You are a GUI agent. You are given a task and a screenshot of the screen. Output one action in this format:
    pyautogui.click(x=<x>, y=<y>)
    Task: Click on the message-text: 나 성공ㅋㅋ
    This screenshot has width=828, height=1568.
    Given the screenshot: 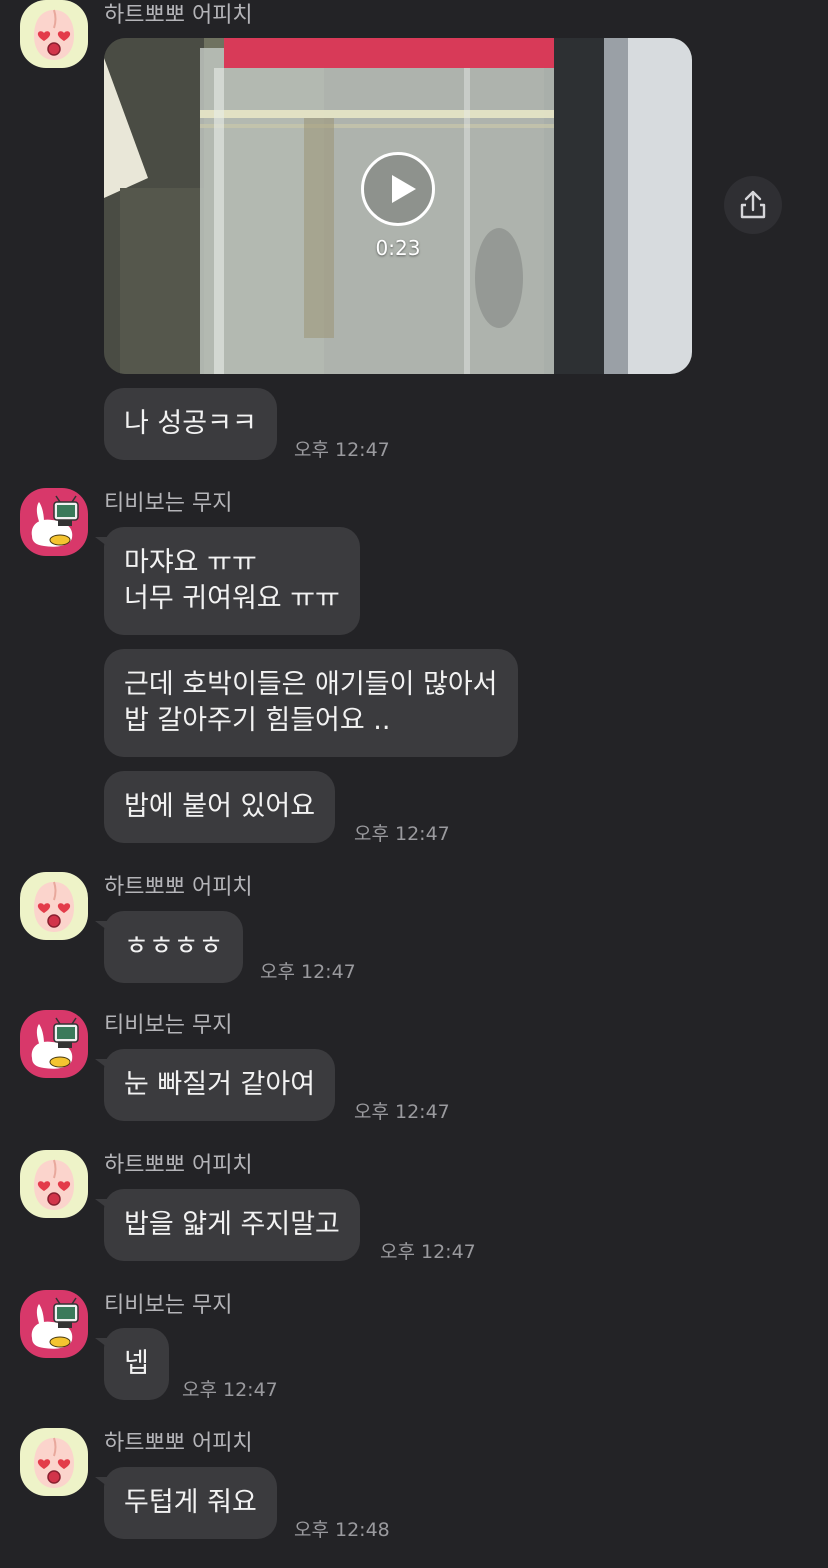 What is the action you would take?
    pyautogui.click(x=190, y=423)
    